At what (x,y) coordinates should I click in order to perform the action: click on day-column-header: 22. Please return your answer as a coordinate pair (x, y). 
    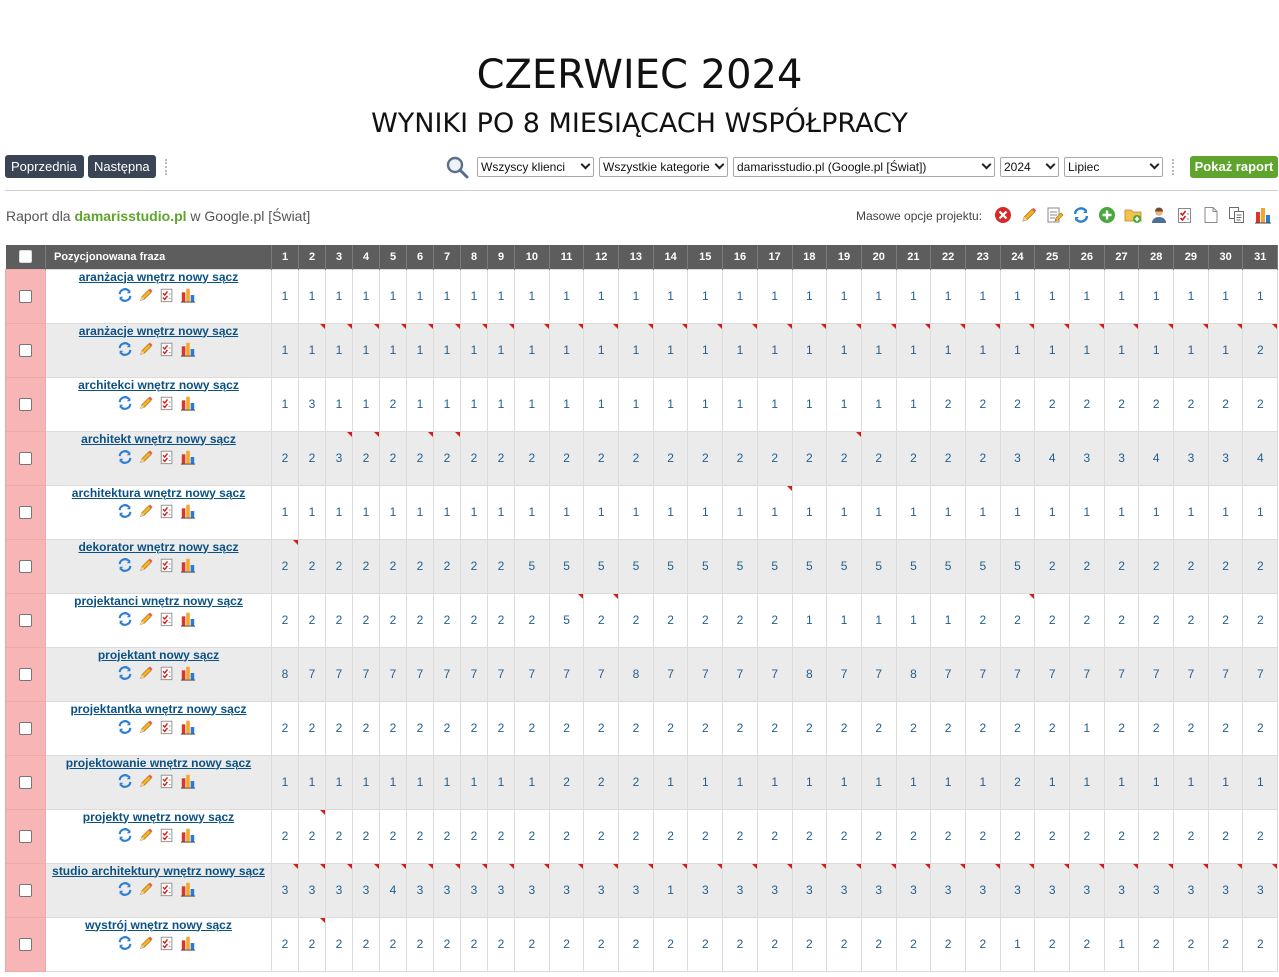
    Looking at the image, I should click on (948, 257).